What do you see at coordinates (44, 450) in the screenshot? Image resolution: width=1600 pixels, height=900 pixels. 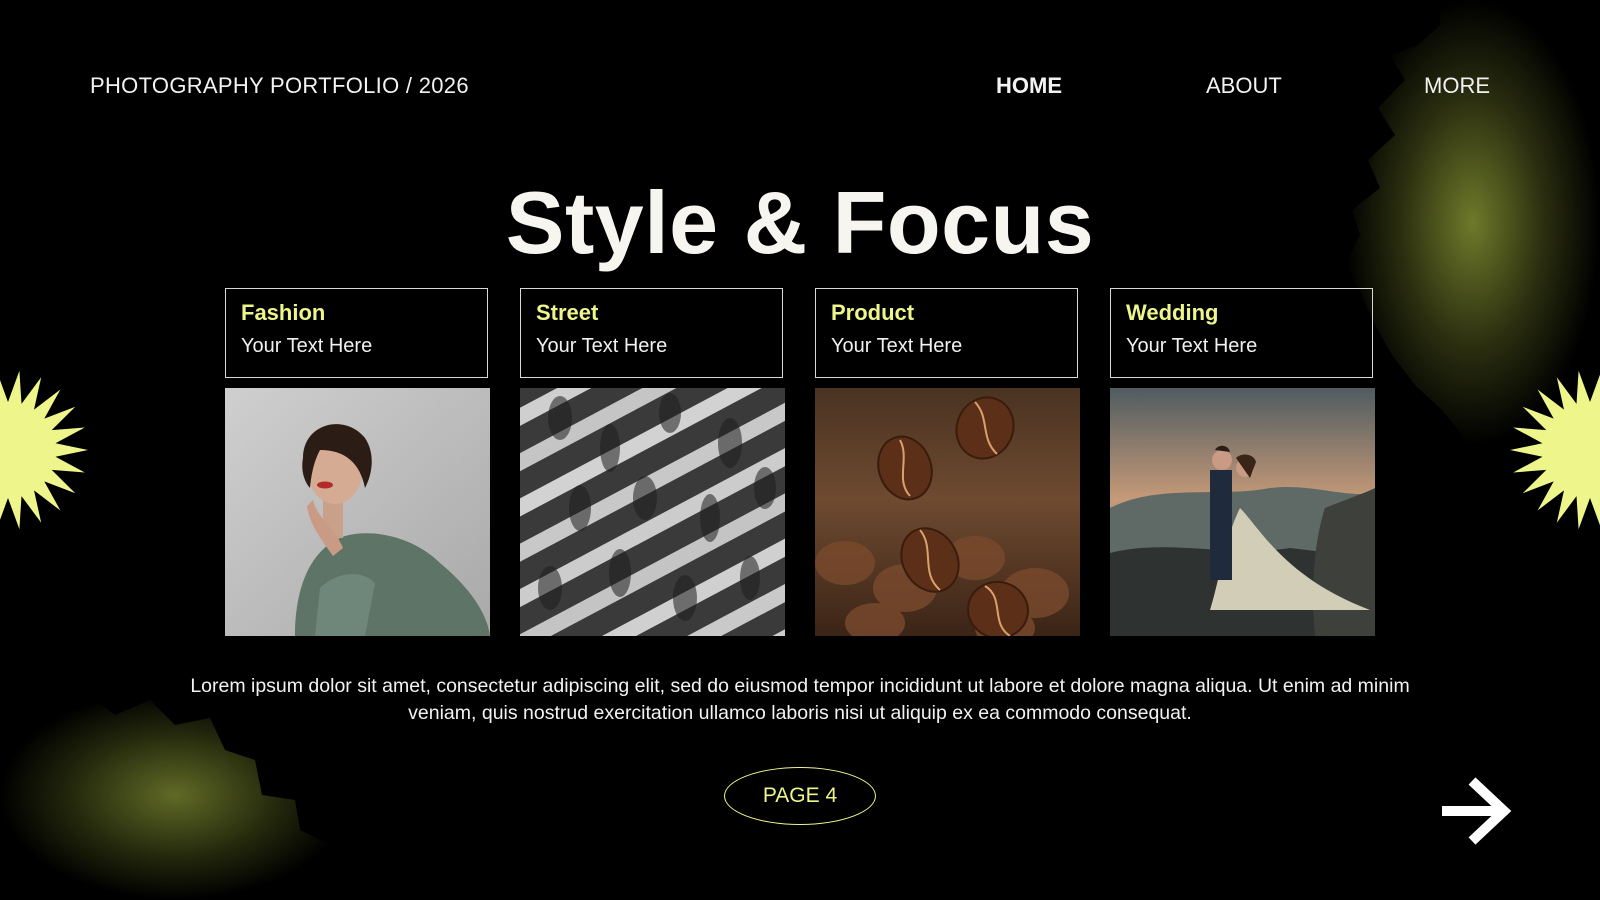 I see `starburst-left-icon` at bounding box center [44, 450].